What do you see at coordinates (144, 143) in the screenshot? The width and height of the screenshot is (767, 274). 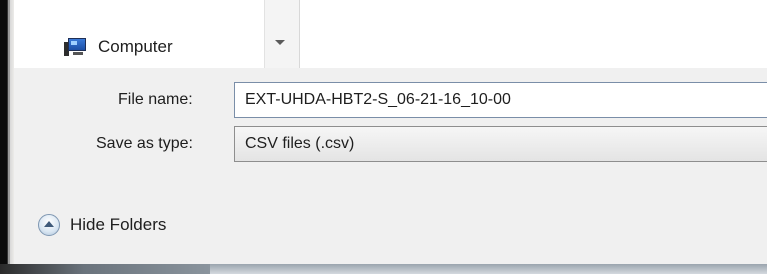 I see `save-as-type-label: Save as type:` at bounding box center [144, 143].